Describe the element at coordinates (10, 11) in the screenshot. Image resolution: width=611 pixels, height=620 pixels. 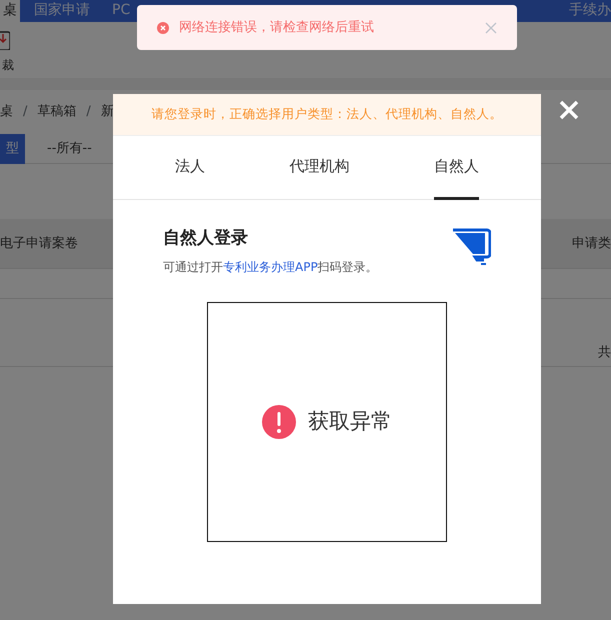
I see `nav-tab: 桌` at that location.